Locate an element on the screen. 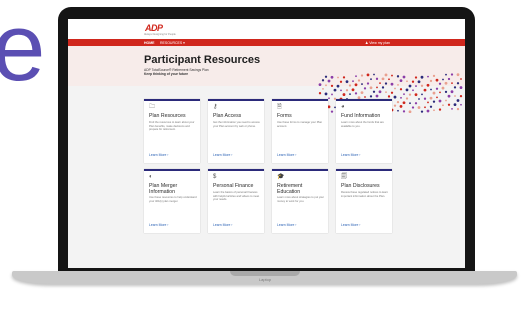 Image resolution: width=522 pixels, height=309 pixels. disclosure-doc-icon: 🗐 is located at coordinates (344, 177).